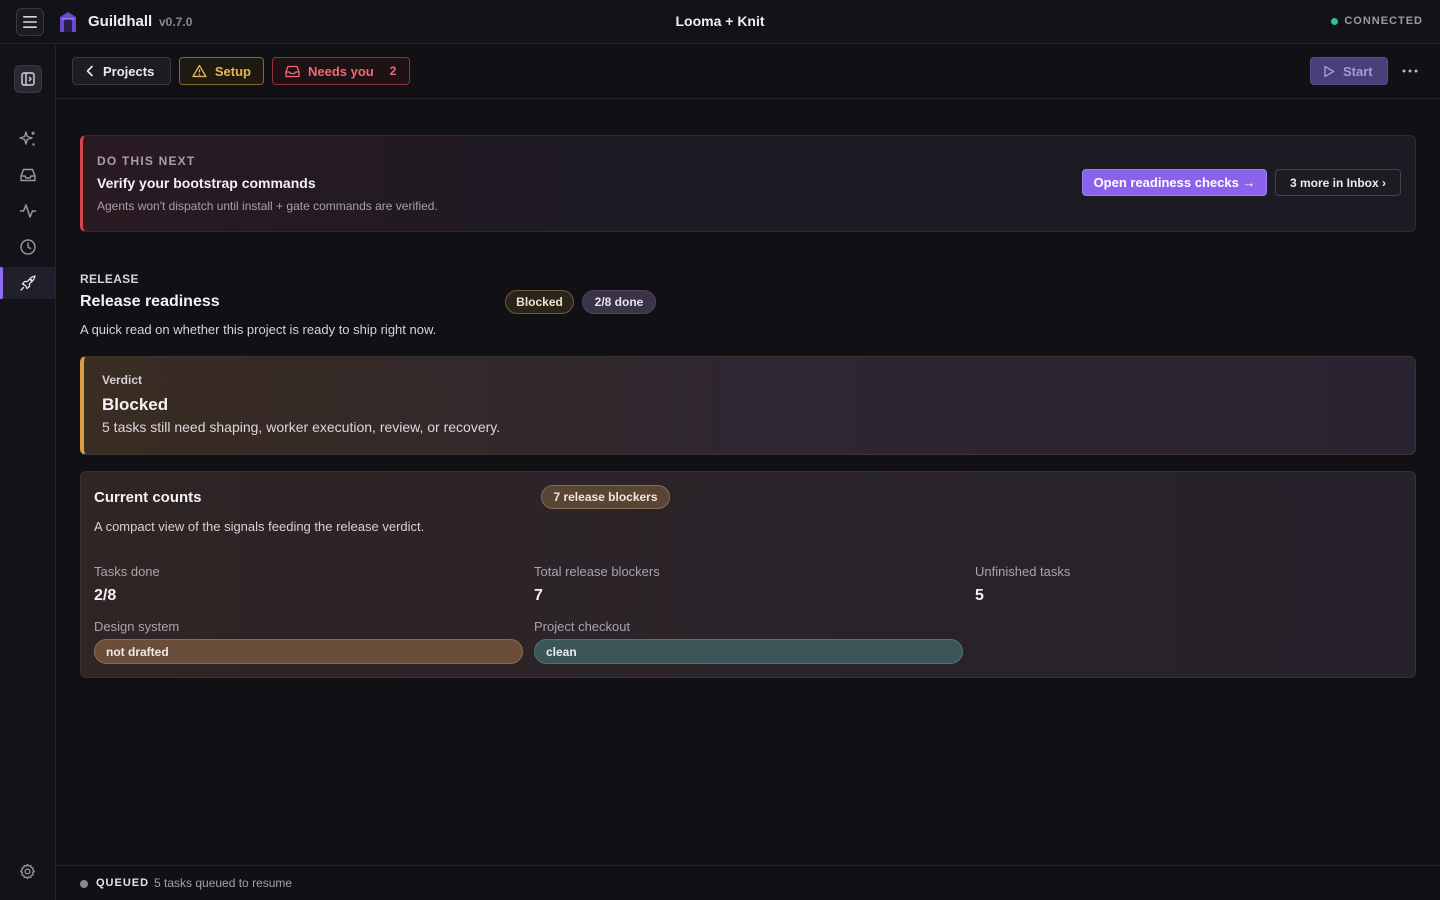  I want to click on app-version: v0.7.0, so click(176, 22).